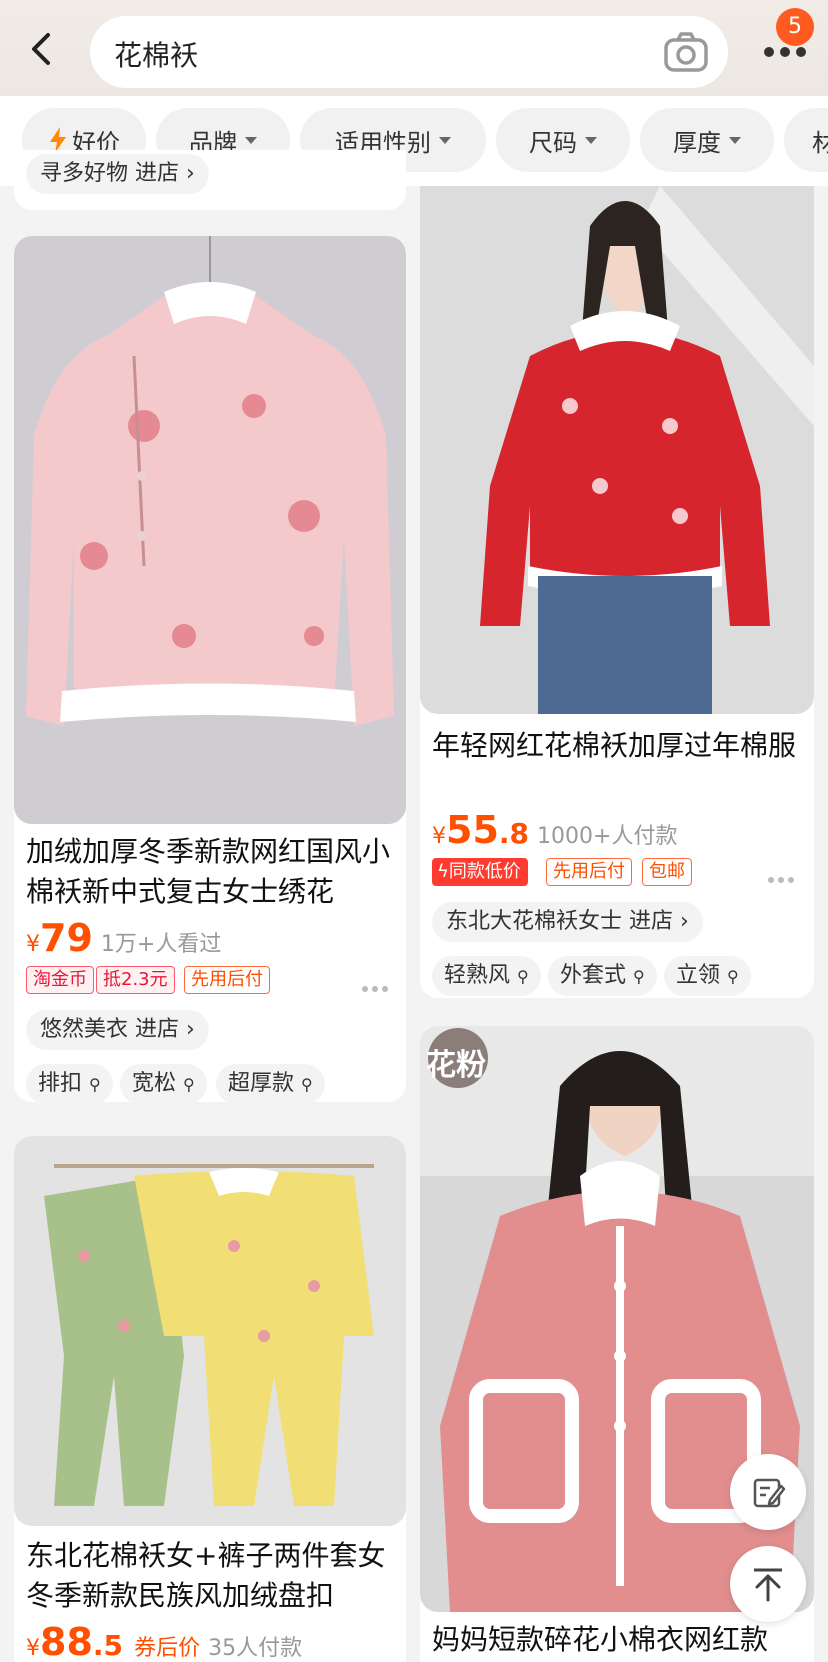 This screenshot has height=1662, width=828. Describe the element at coordinates (484, 871) in the screenshot. I see `tag-label: 同款低价` at that location.